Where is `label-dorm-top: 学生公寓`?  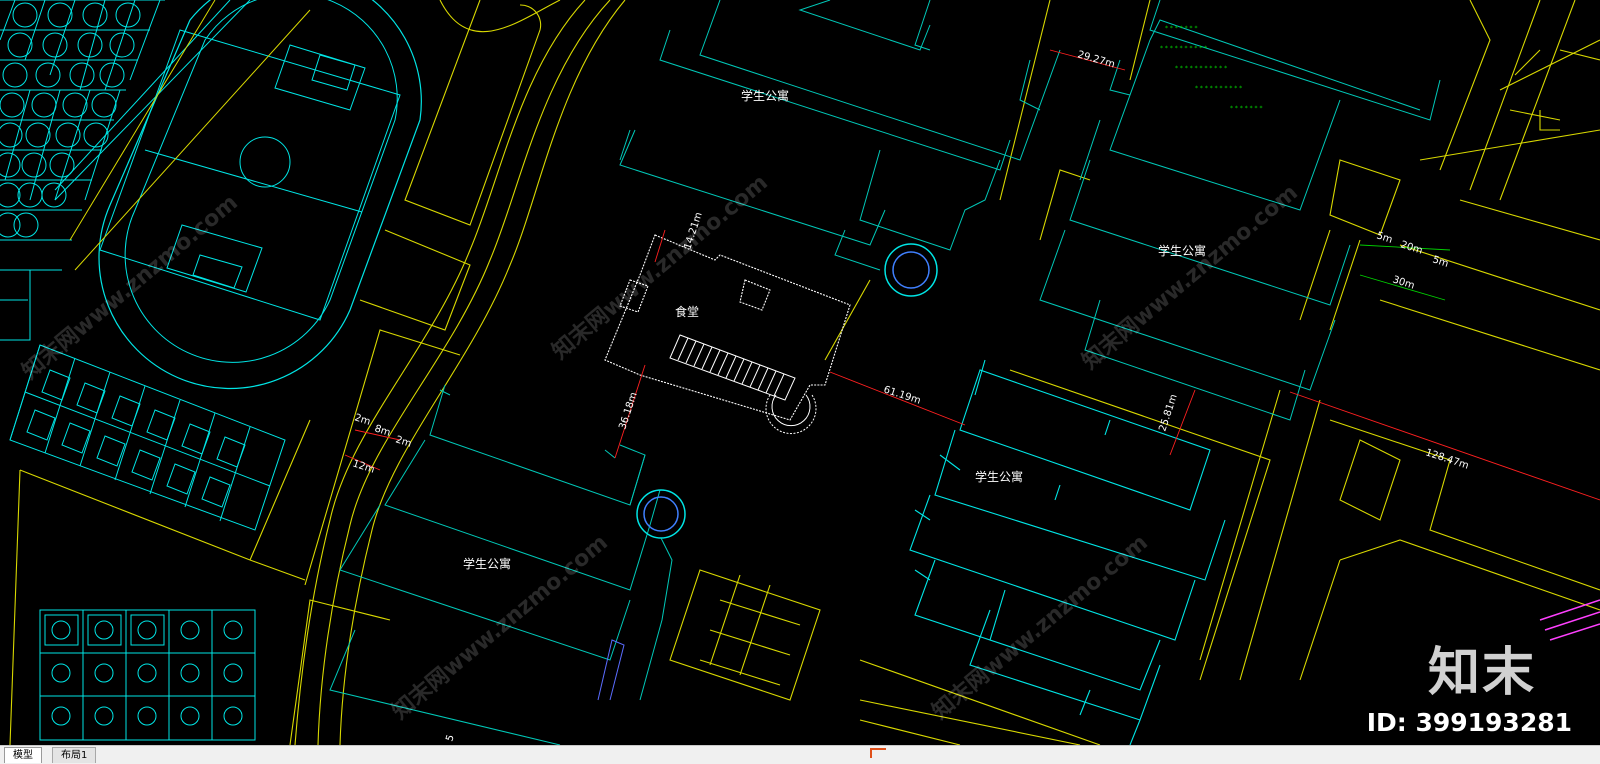 label-dorm-top: 学生公寓 is located at coordinates (765, 95).